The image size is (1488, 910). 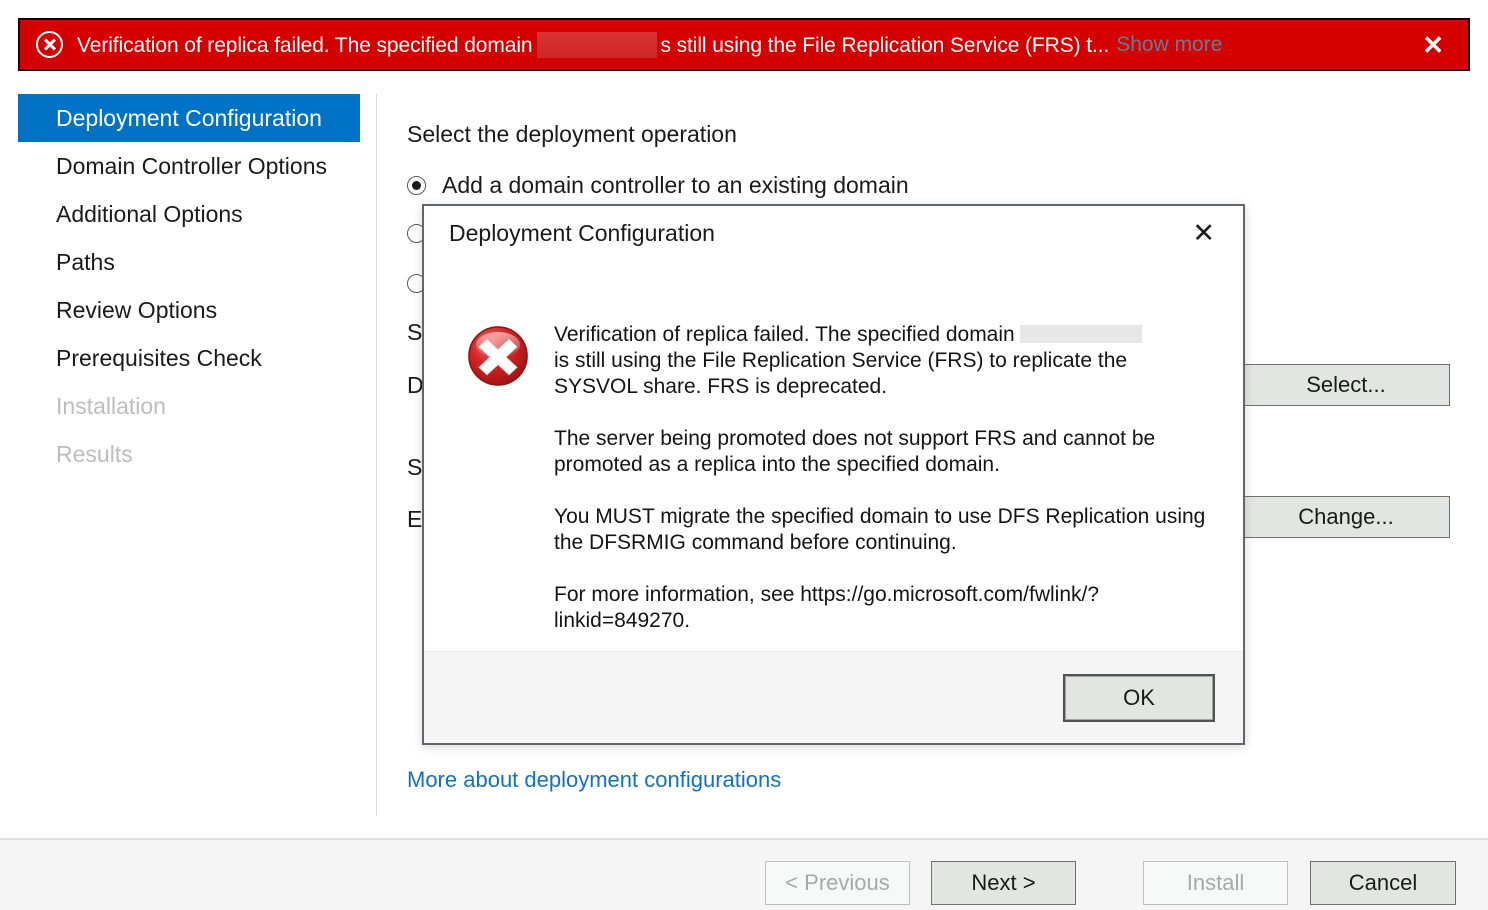 I want to click on cancel-button: Cancel, so click(x=1383, y=883).